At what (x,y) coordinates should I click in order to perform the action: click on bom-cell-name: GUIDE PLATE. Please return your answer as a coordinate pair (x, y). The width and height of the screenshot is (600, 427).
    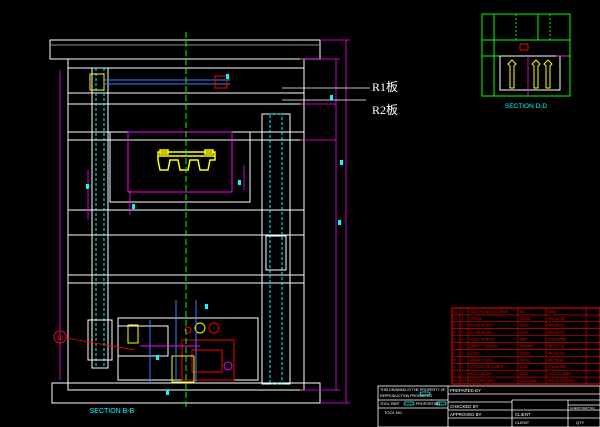
    Looking at the image, I should click on (482, 326).